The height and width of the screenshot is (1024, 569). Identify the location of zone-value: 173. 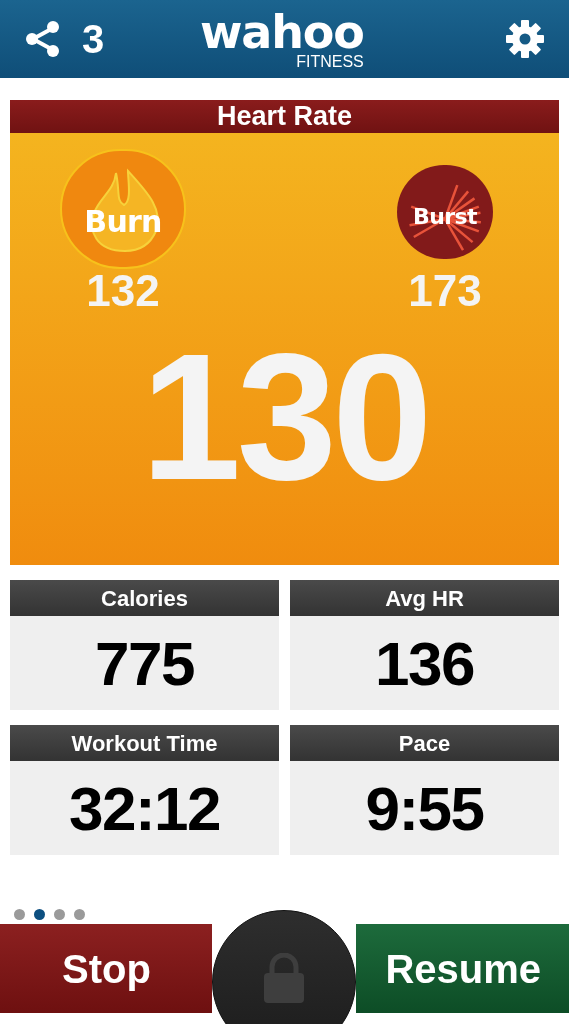
(445, 291).